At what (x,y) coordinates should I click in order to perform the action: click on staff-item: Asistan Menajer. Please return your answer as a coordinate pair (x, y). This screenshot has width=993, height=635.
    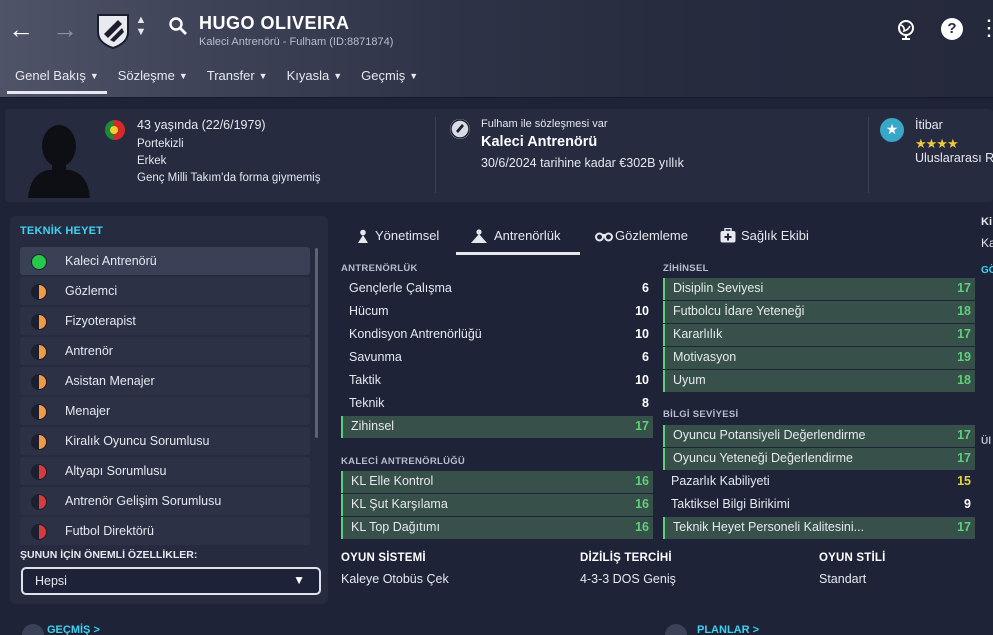
    Looking at the image, I should click on (165, 381).